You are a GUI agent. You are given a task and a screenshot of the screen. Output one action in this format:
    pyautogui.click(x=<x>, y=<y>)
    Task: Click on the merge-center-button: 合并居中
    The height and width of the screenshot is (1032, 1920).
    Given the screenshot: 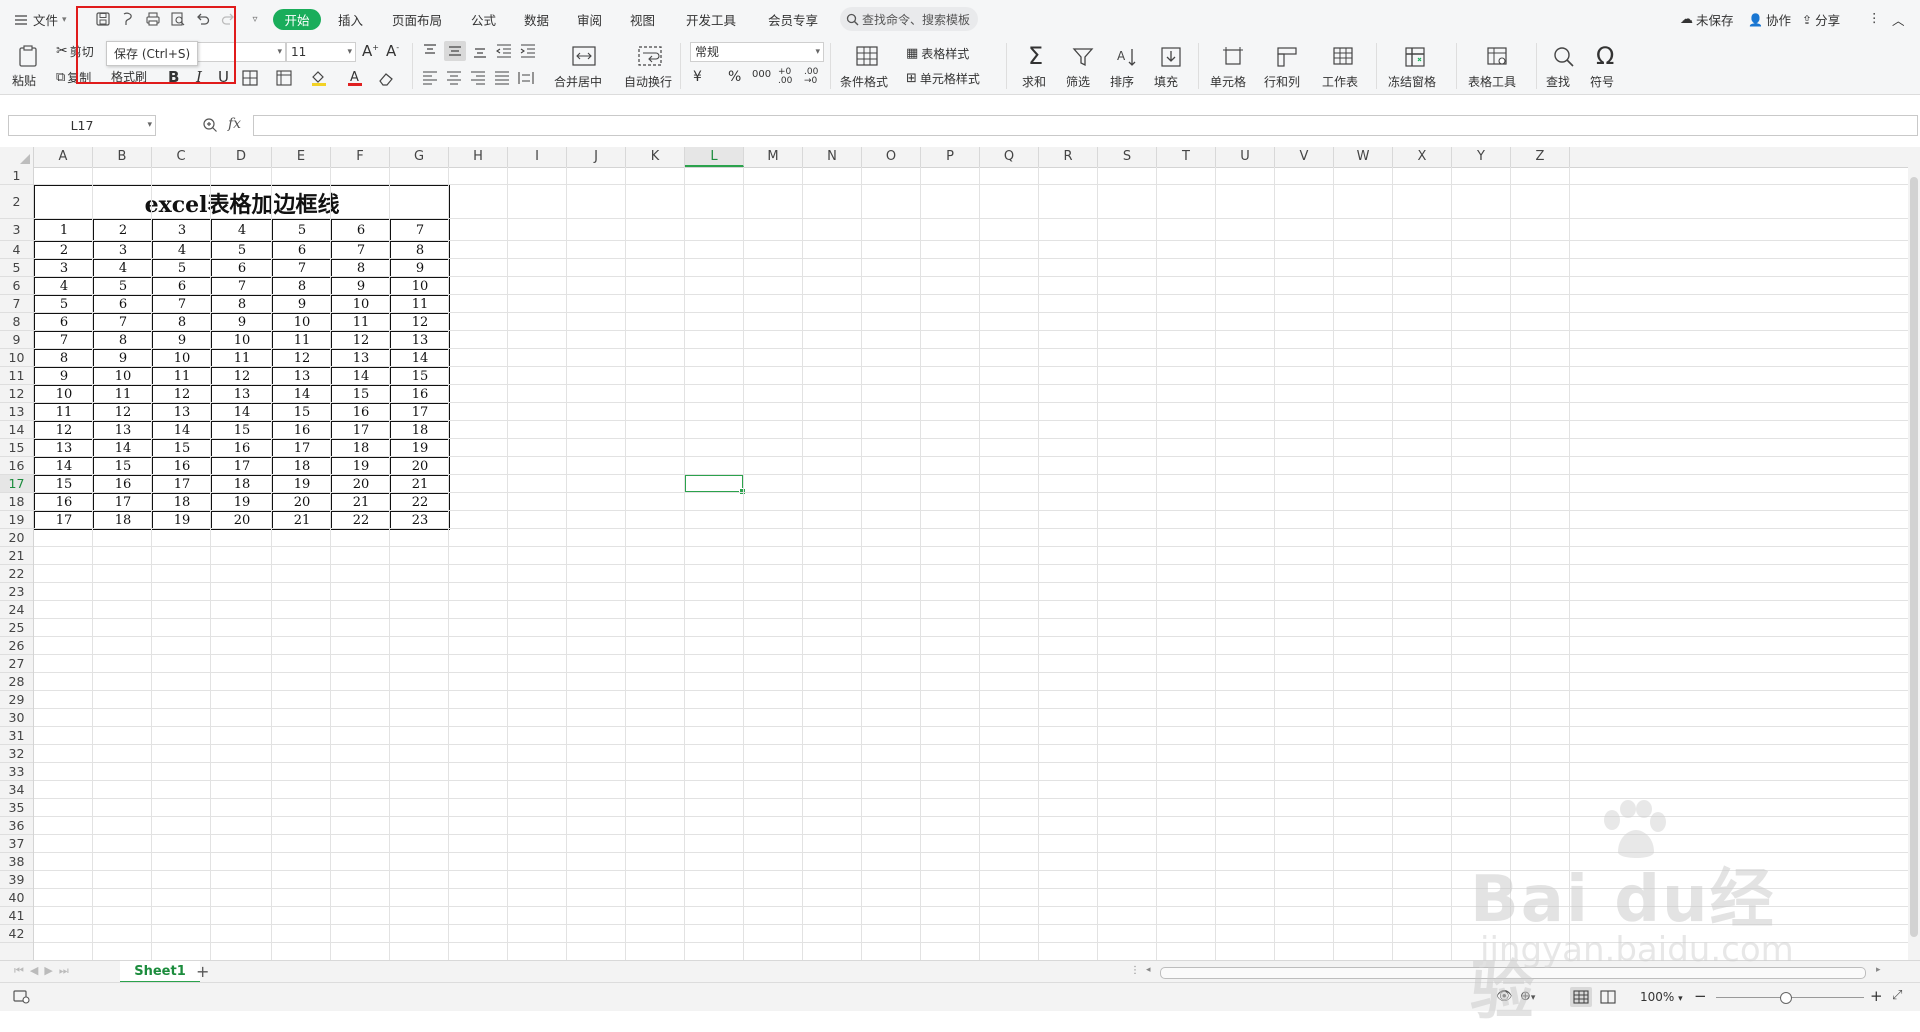 What is the action you would take?
    pyautogui.click(x=585, y=67)
    